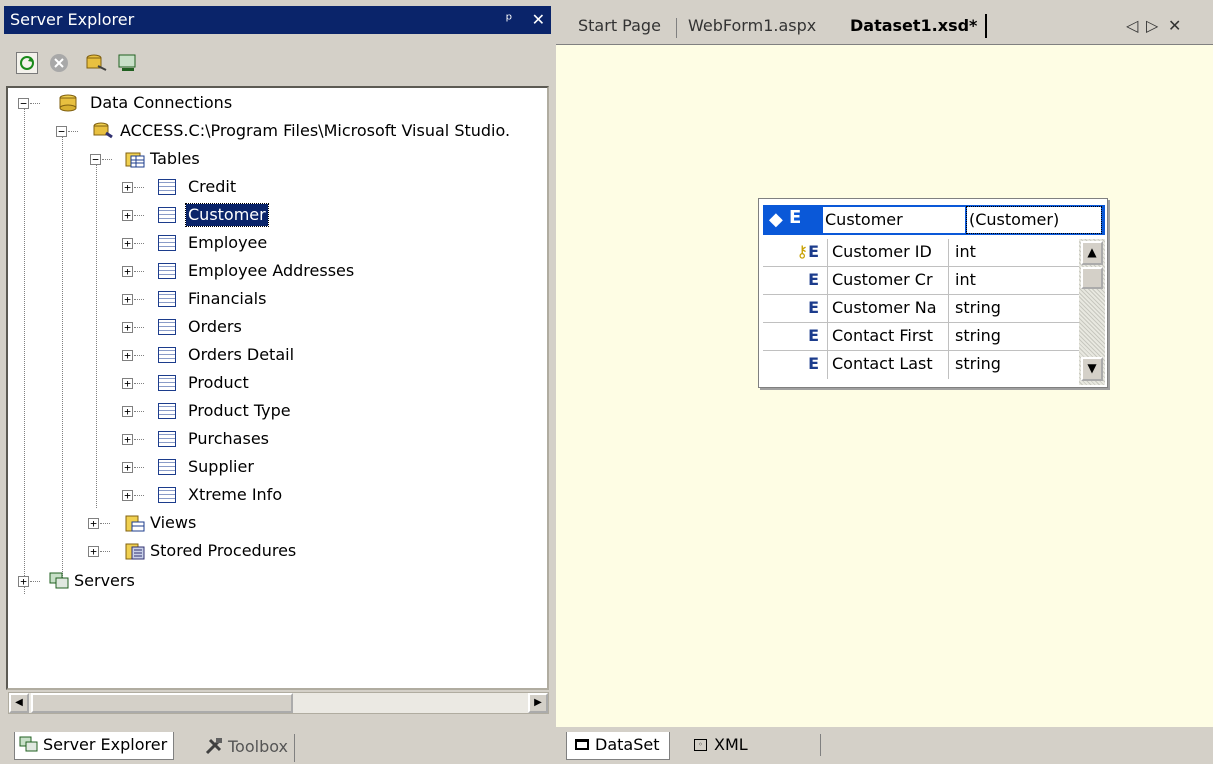  What do you see at coordinates (619, 26) in the screenshot?
I see `tab-start-page: Start Page` at bounding box center [619, 26].